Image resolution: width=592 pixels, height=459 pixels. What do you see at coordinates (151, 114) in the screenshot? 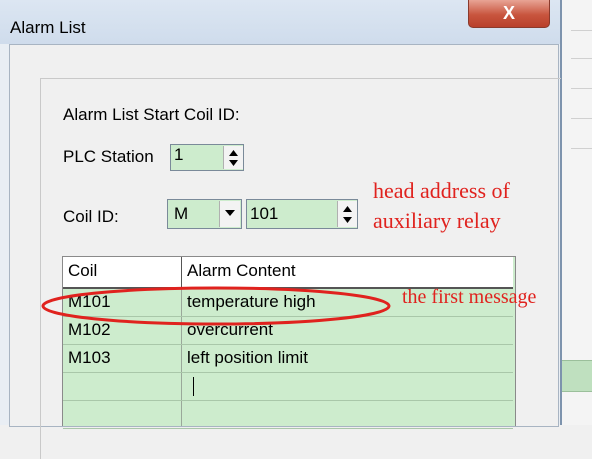
I see `start-coil-label: Alarm List Start Coil ID:` at bounding box center [151, 114].